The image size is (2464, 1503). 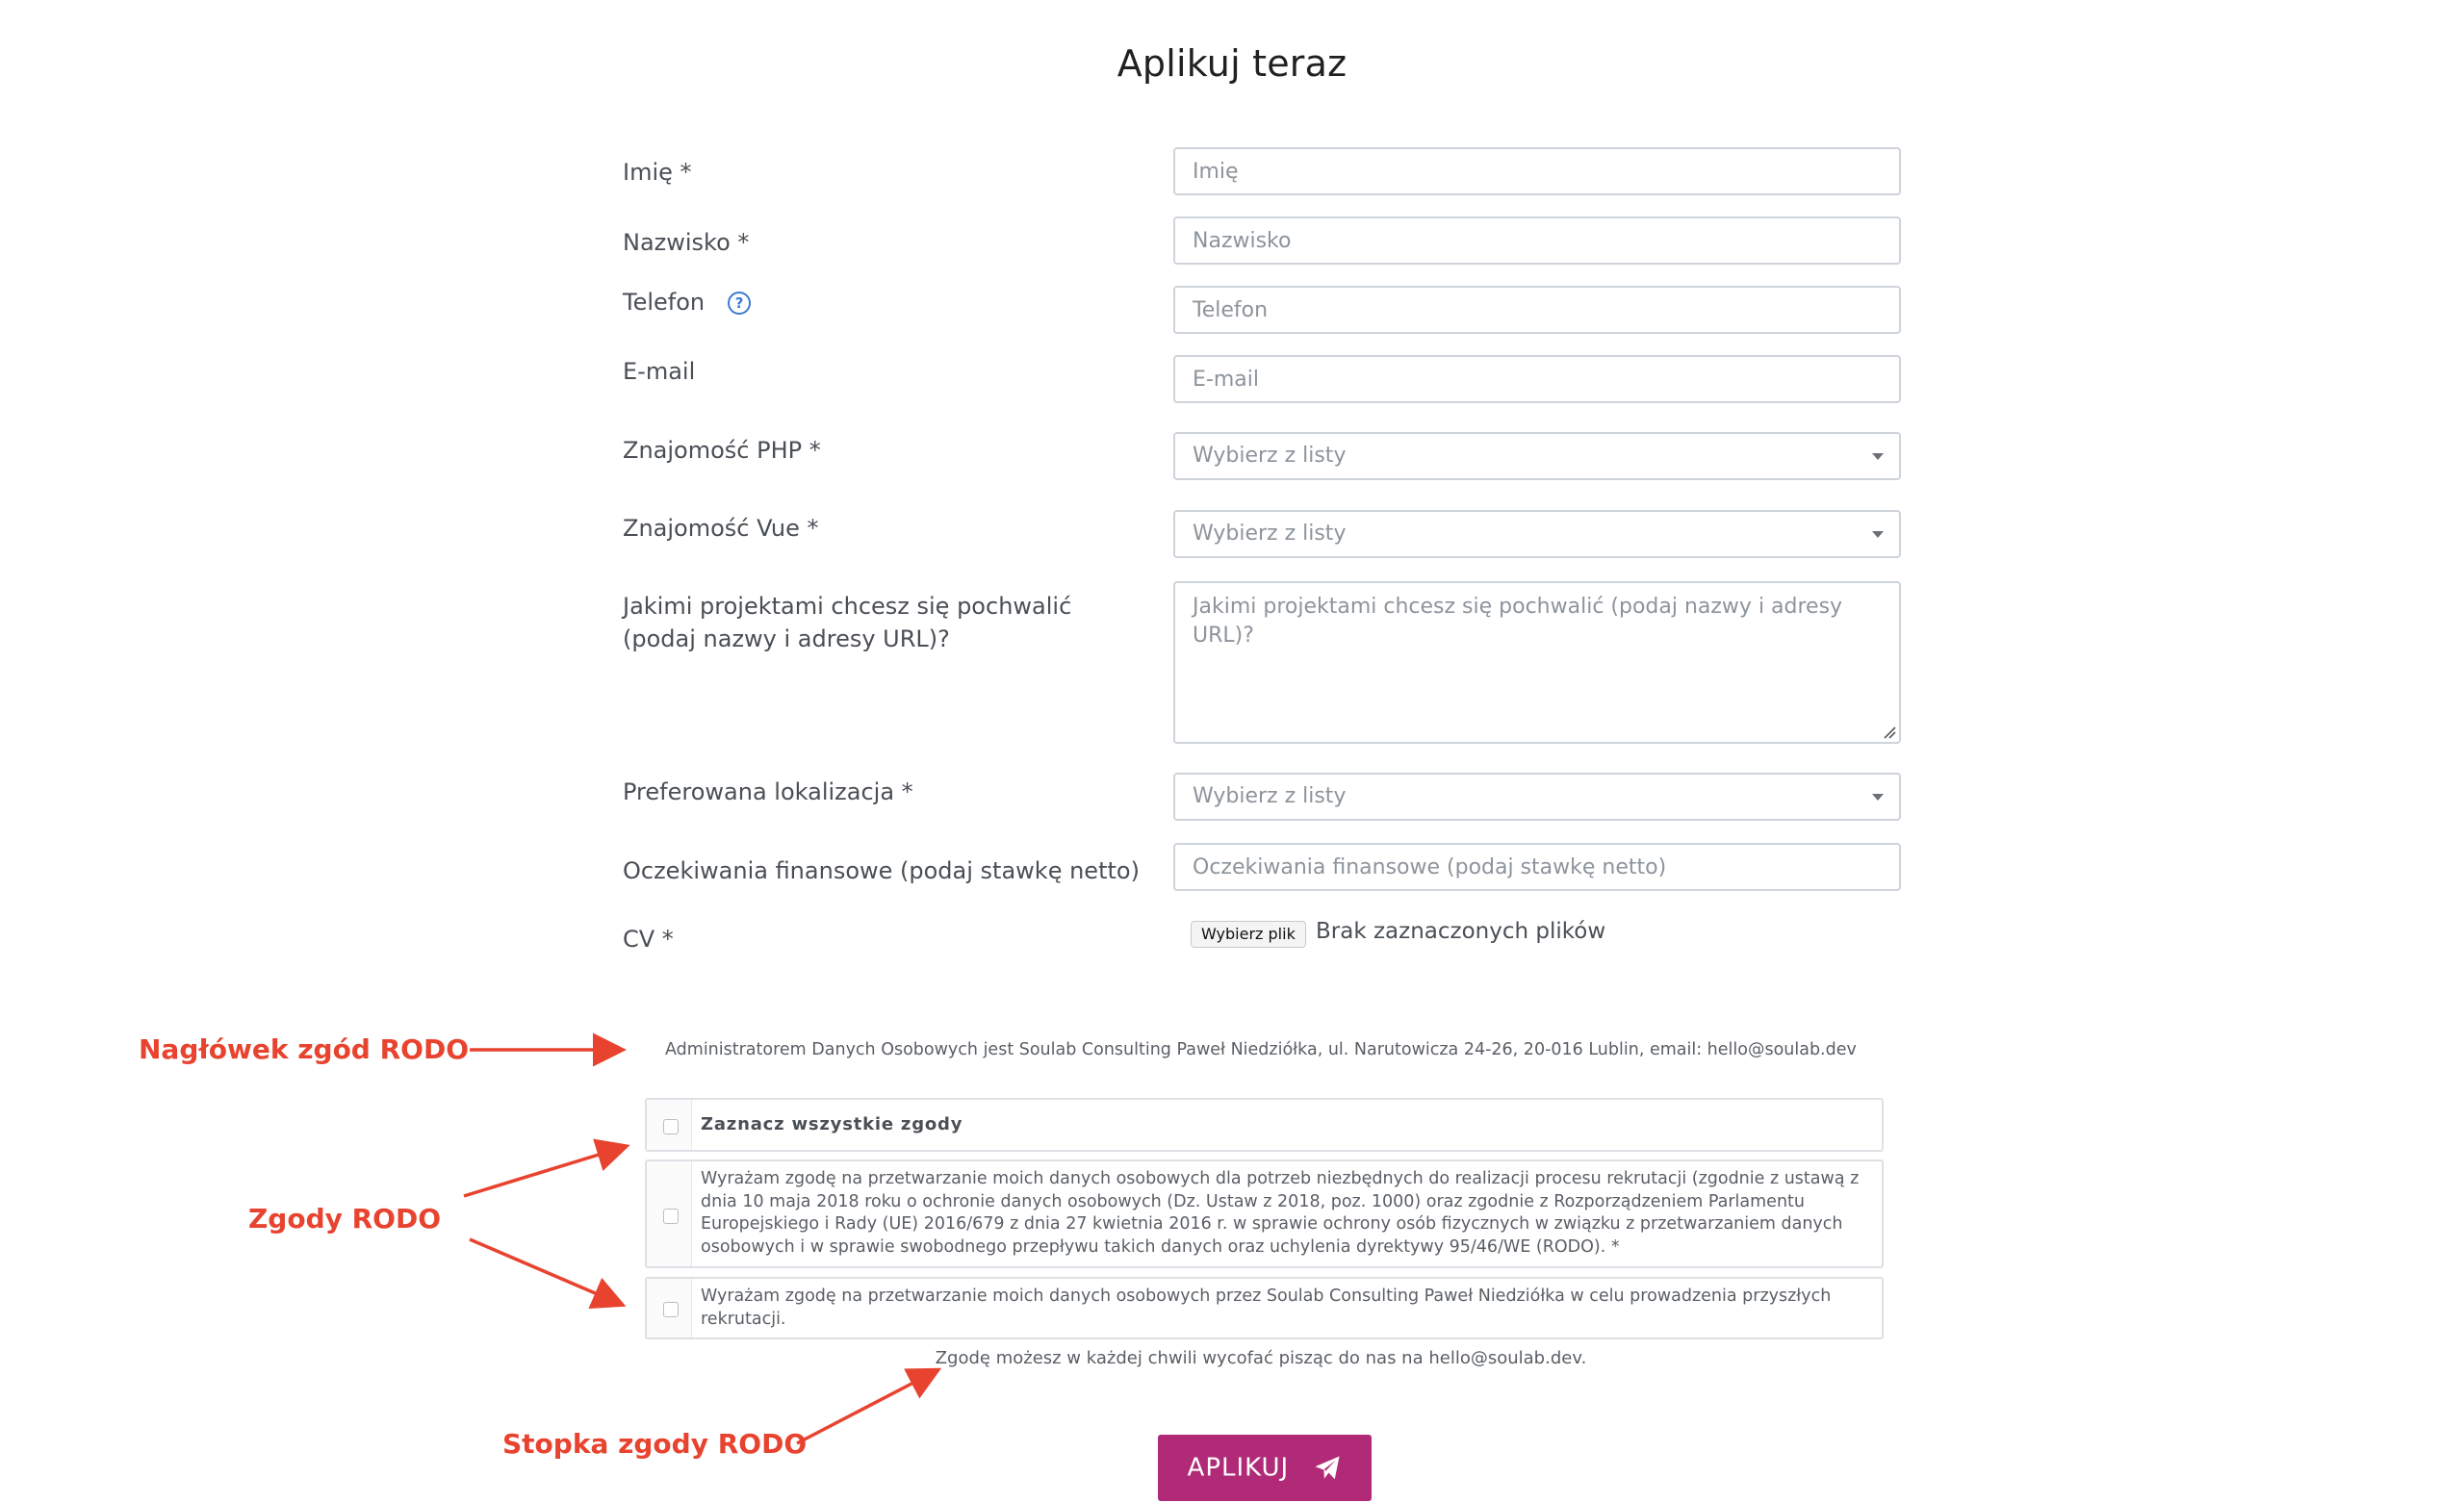 I want to click on paper-plane-icon, so click(x=1327, y=1467).